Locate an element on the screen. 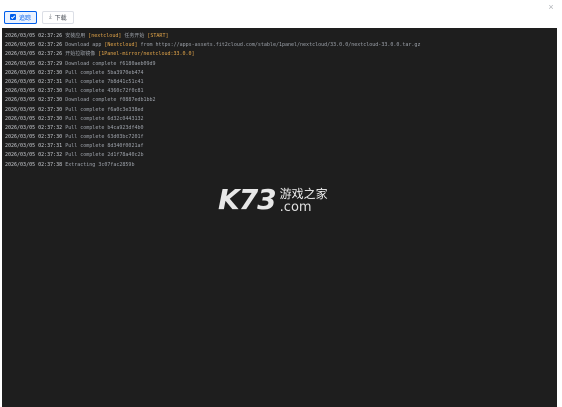 This screenshot has height=407, width=562. follow-toggle-button: 追踪 is located at coordinates (21, 17).